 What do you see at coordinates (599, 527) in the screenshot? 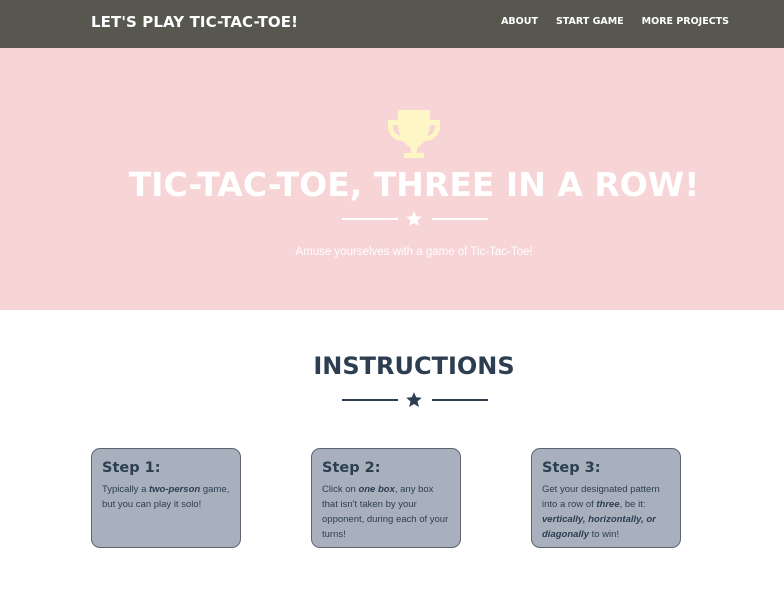
I see `emphasis-text: vertically, horizontally, or diagonally` at bounding box center [599, 527].